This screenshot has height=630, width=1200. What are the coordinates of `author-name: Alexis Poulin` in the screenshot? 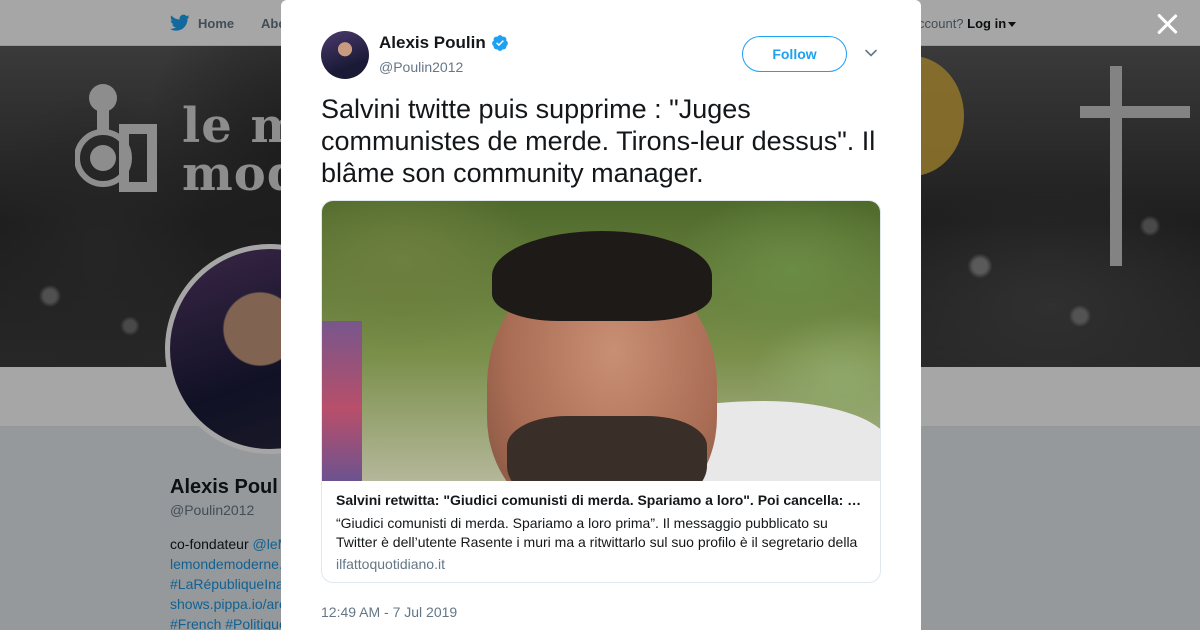 It's located at (432, 43).